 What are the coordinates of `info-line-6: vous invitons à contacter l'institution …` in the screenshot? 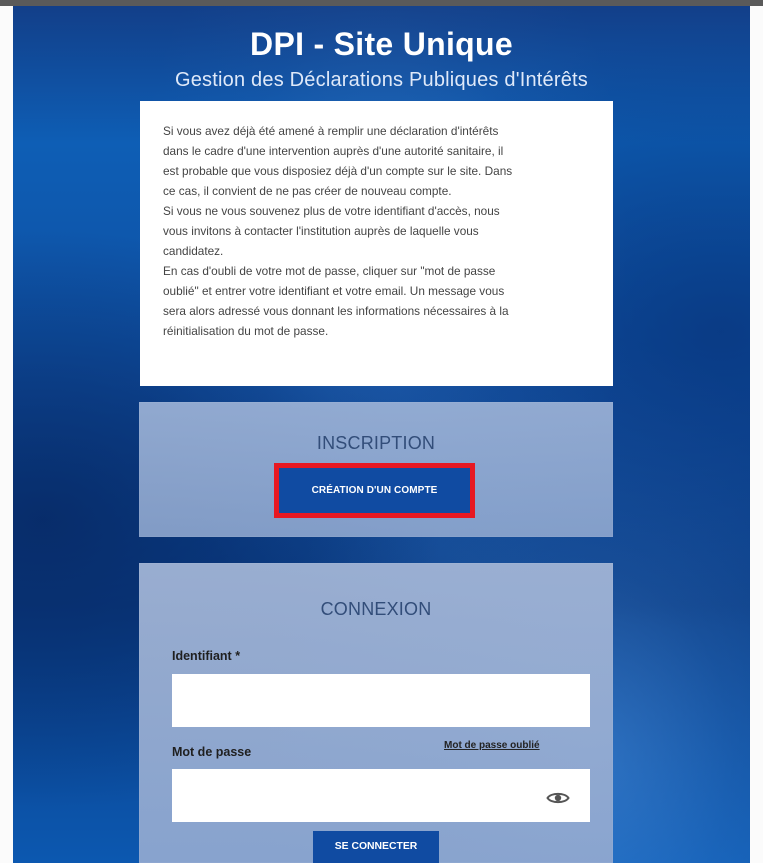 It's located at (321, 231).